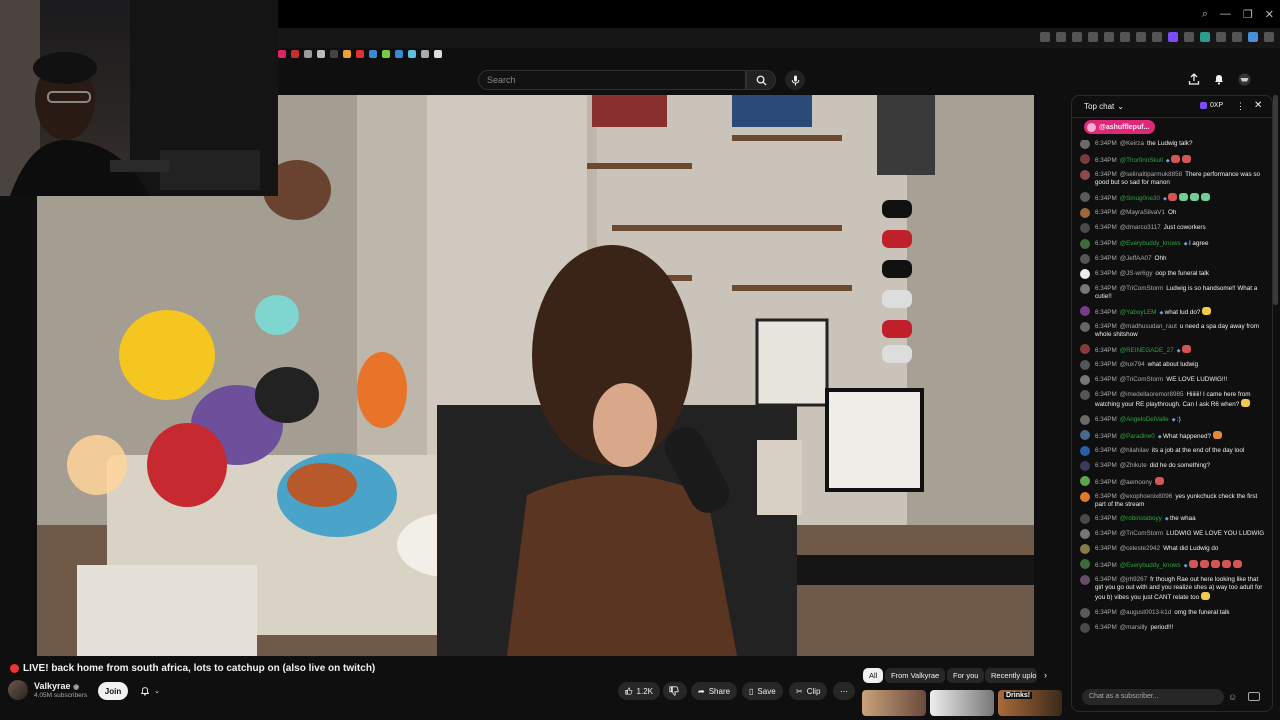  Describe the element at coordinates (1104, 106) in the screenshot. I see `chat-mode-dropdown: Top chat ⌄` at that location.